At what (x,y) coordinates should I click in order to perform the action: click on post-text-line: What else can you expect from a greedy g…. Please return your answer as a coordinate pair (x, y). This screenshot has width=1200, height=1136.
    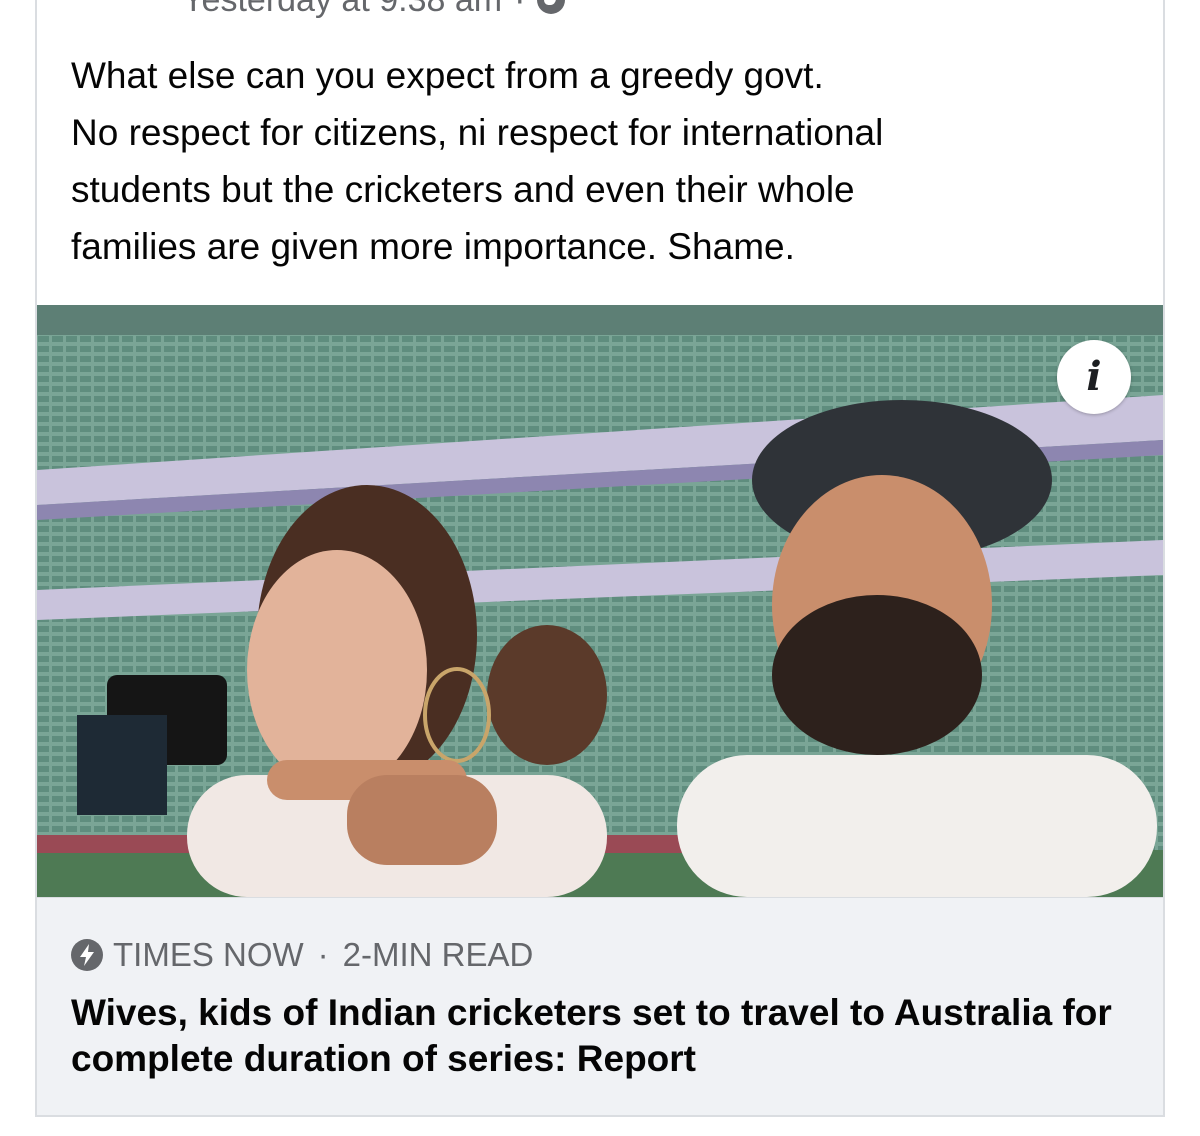
    Looking at the image, I should click on (447, 75).